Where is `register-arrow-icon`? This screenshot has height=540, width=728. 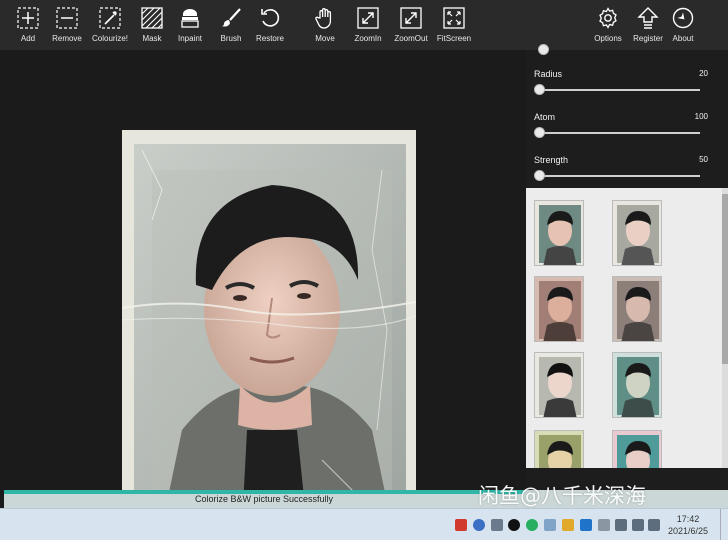 register-arrow-icon is located at coordinates (648, 18).